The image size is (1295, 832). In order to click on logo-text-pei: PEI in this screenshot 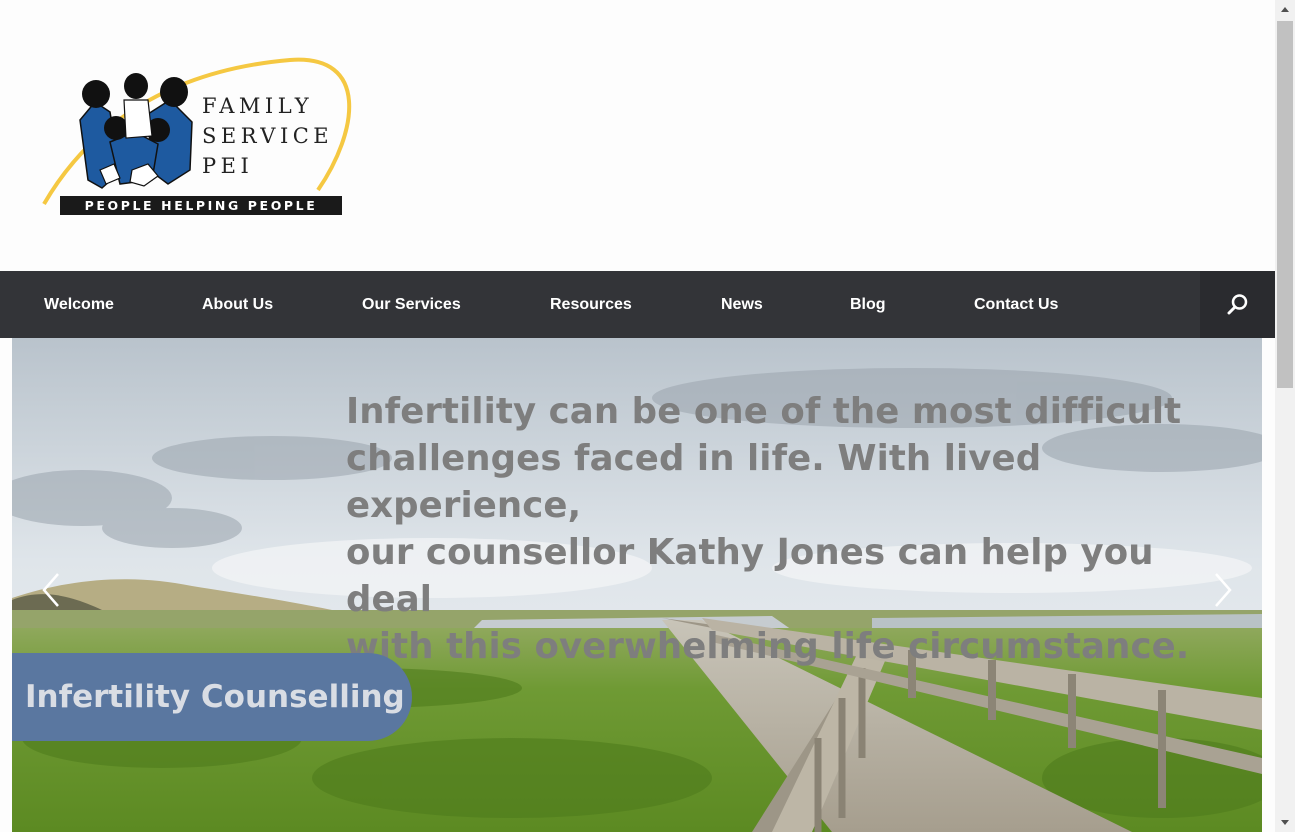, I will do `click(228, 166)`.